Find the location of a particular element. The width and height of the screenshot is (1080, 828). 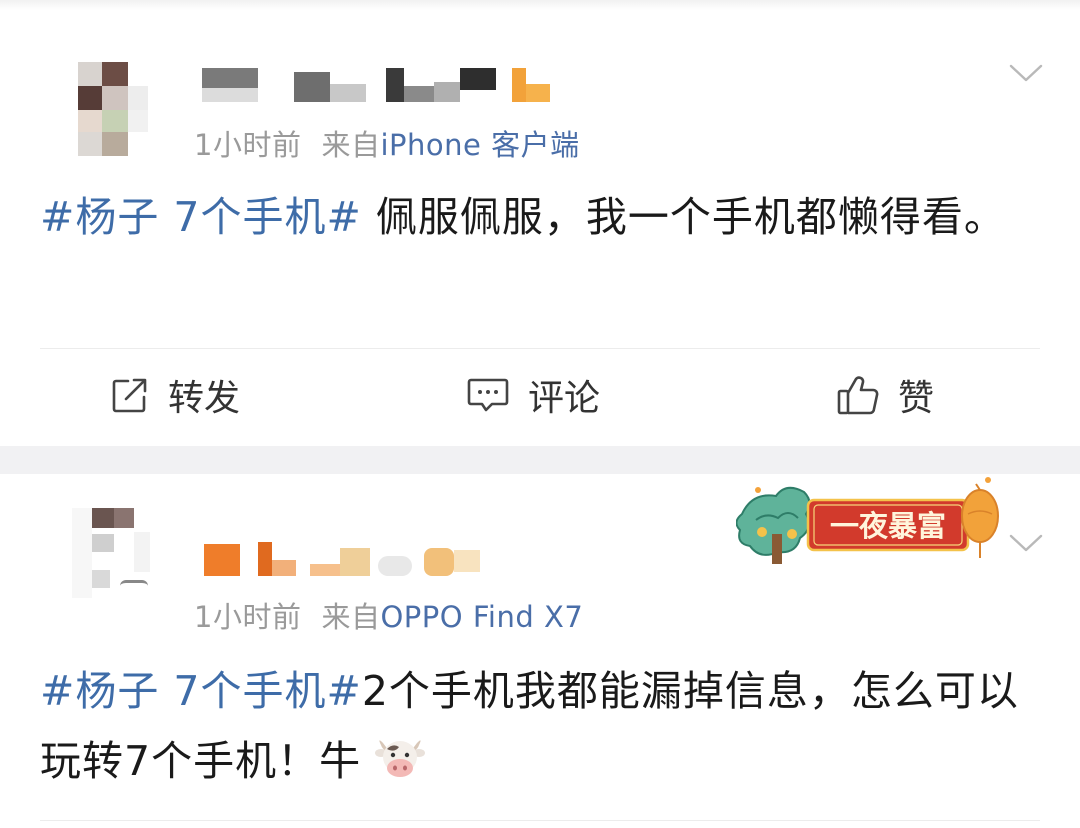

comment-button: 评论 is located at coordinates (533, 395).